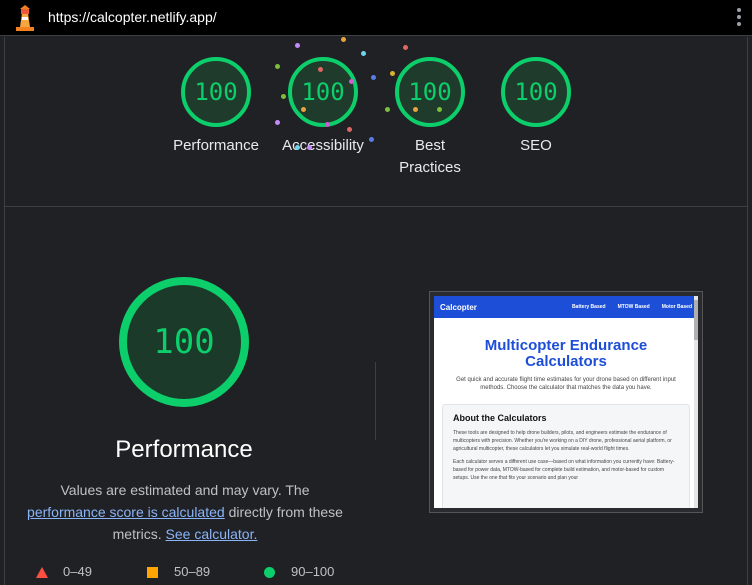 This screenshot has width=752, height=585. What do you see at coordinates (696, 402) in the screenshot?
I see `screenshot-scrollbar` at bounding box center [696, 402].